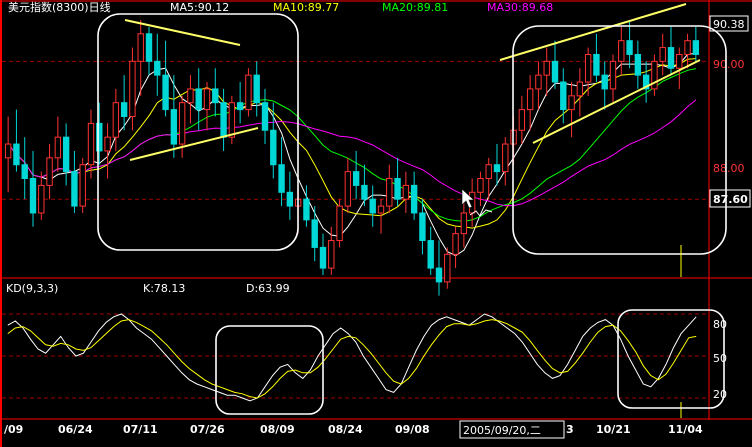  Describe the element at coordinates (140, 429) in the screenshot. I see `x-label-2: 07/11` at that location.